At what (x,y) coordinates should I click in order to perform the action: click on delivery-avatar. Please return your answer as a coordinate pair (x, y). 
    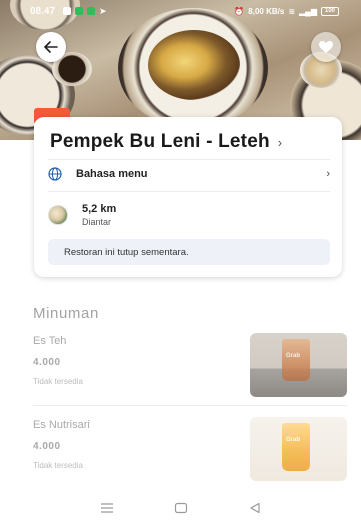
    Looking at the image, I should click on (58, 215).